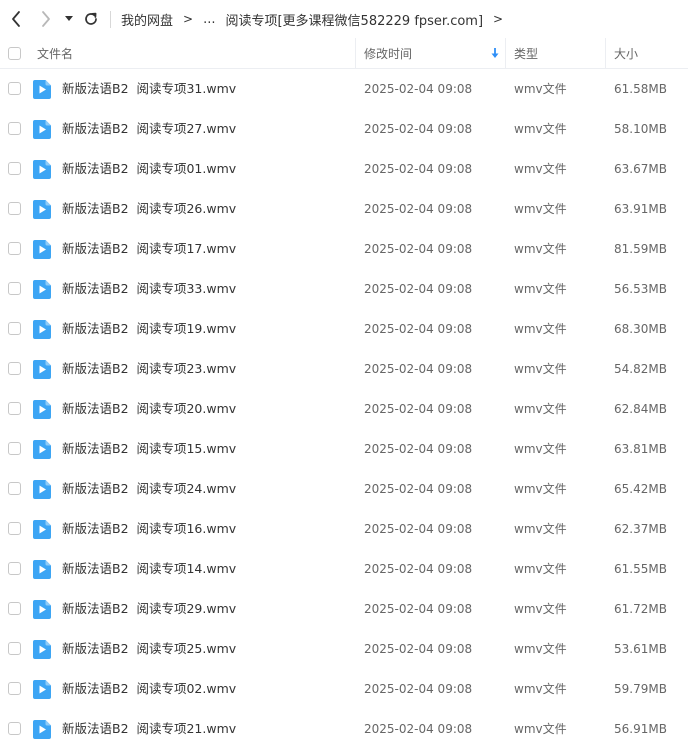 This screenshot has height=753, width=688. What do you see at coordinates (149, 449) in the screenshot?
I see `file-name: 新版法语B2 阅读专项15.wmv` at bounding box center [149, 449].